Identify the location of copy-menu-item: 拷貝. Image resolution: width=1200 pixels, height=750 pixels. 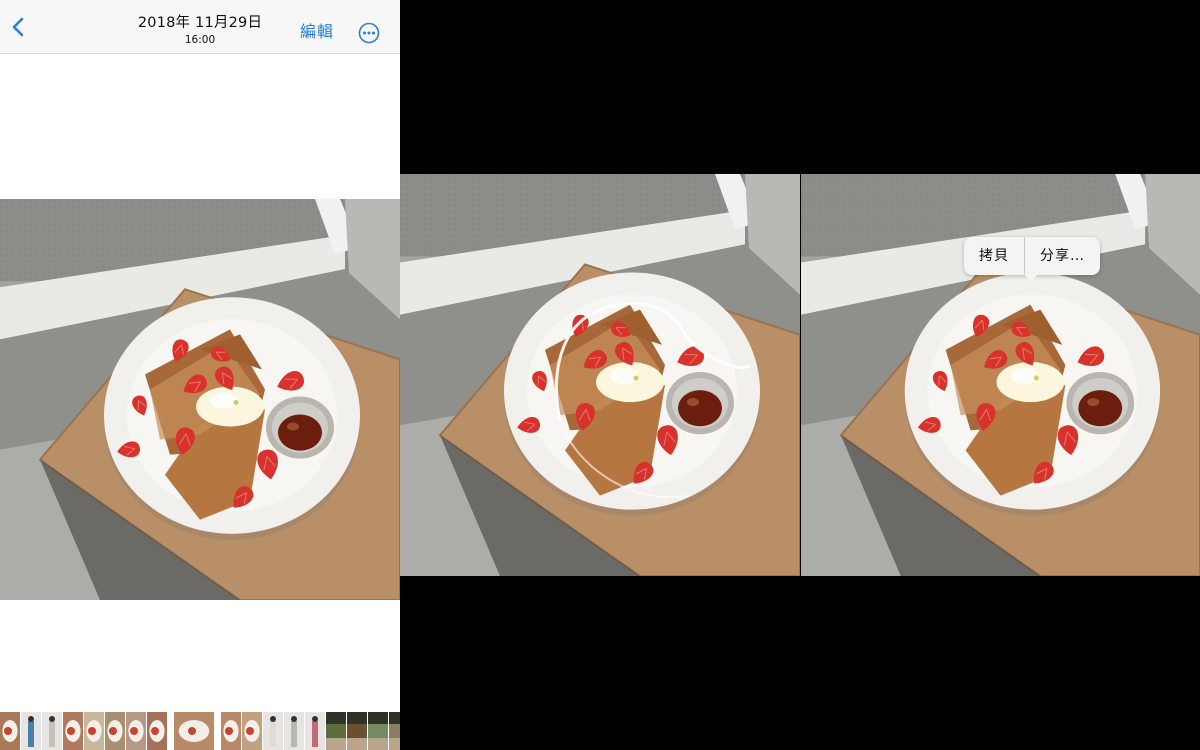
(994, 256).